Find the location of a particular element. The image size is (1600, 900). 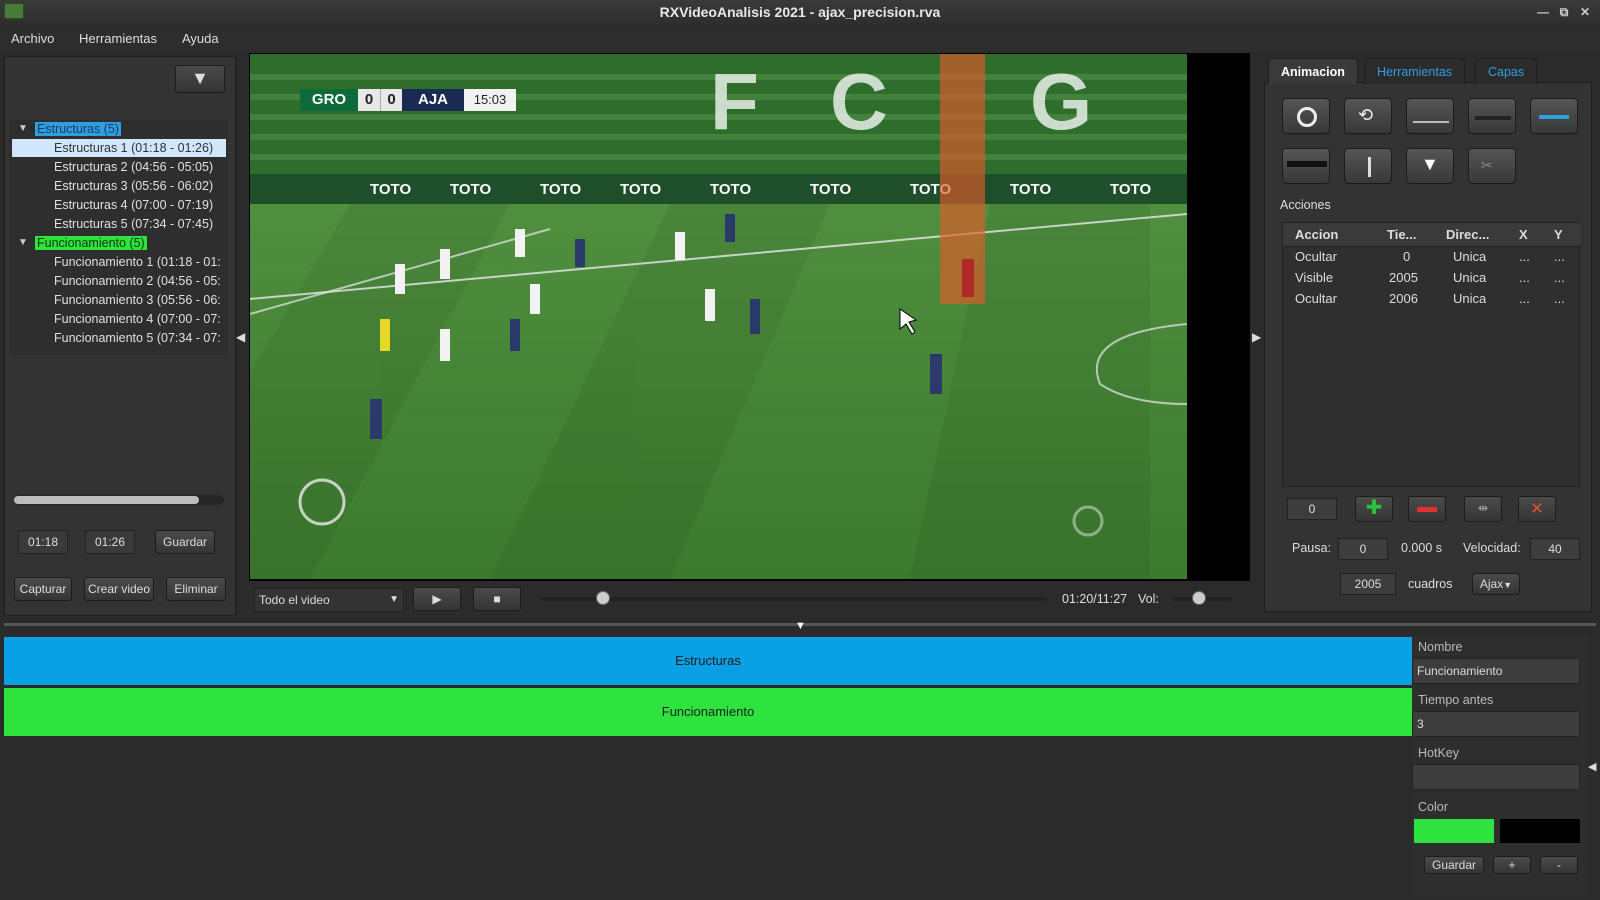

actions-title: Acciones is located at coordinates (1305, 205).